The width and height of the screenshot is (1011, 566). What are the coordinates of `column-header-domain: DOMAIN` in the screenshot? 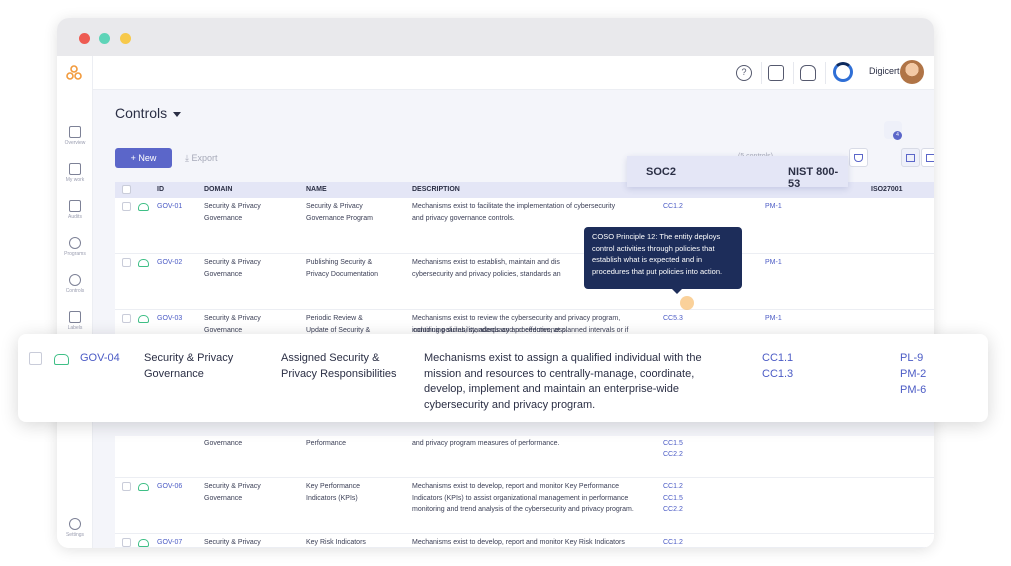 It's located at (218, 189).